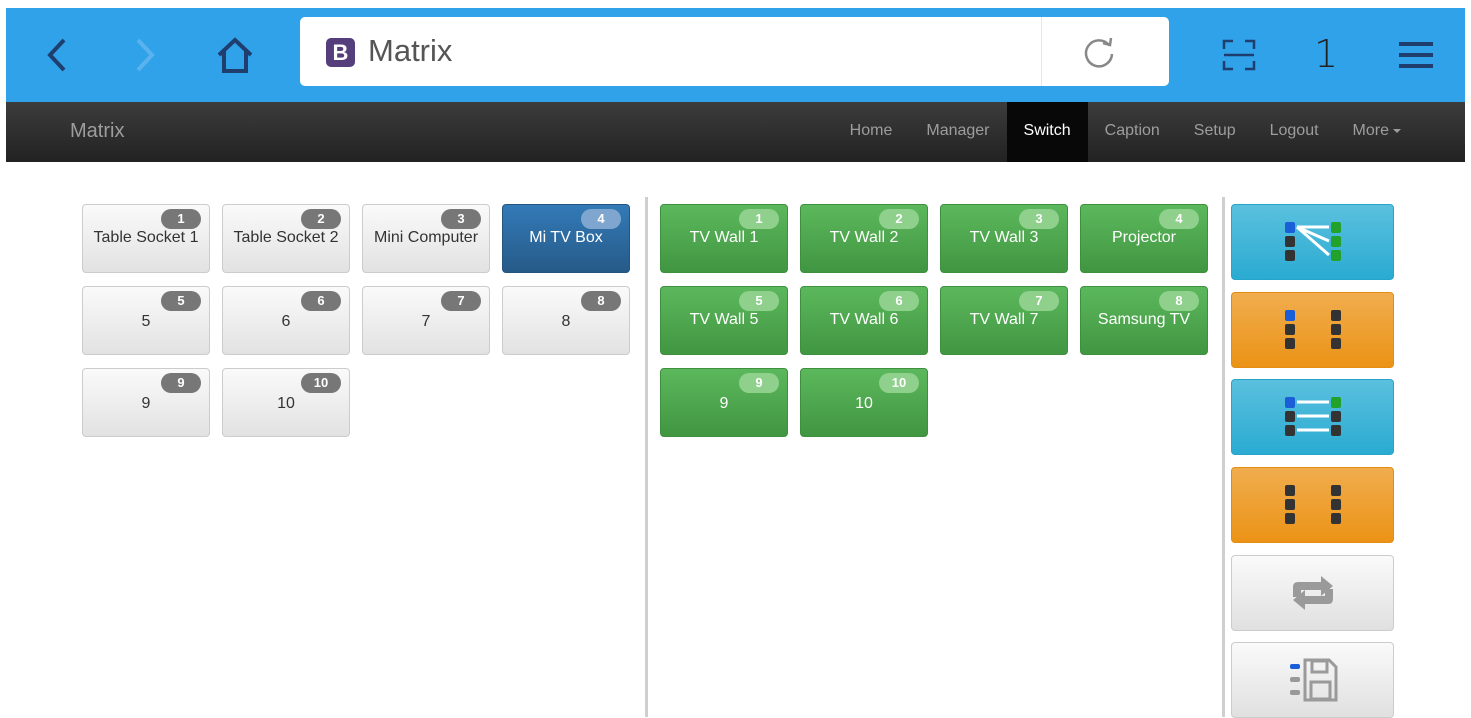  What do you see at coordinates (1047, 132) in the screenshot?
I see `nav-switch: Switch` at bounding box center [1047, 132].